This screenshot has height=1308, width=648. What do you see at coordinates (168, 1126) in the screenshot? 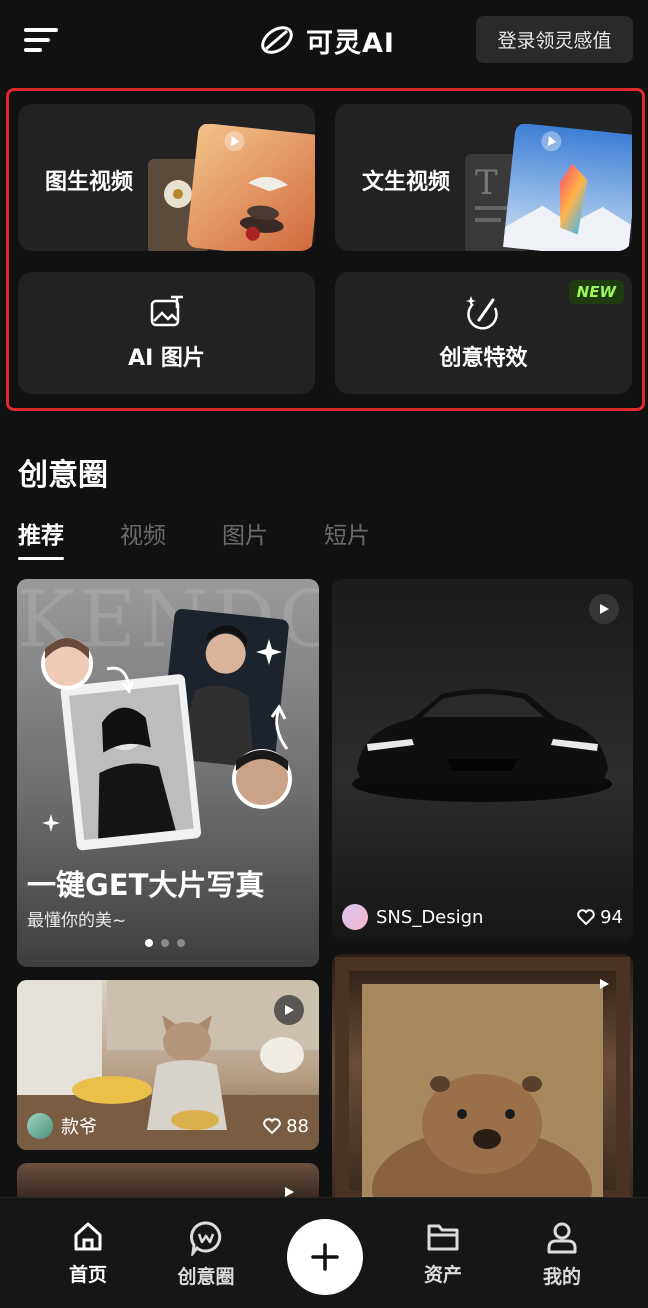
I see `post-meta: 款爷 88` at bounding box center [168, 1126].